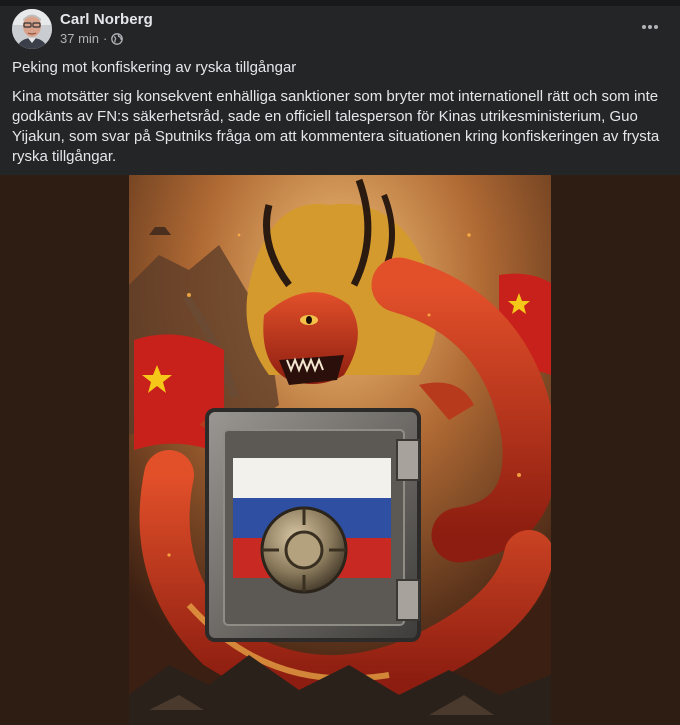  Describe the element at coordinates (32, 29) in the screenshot. I see `author-avatar` at that location.